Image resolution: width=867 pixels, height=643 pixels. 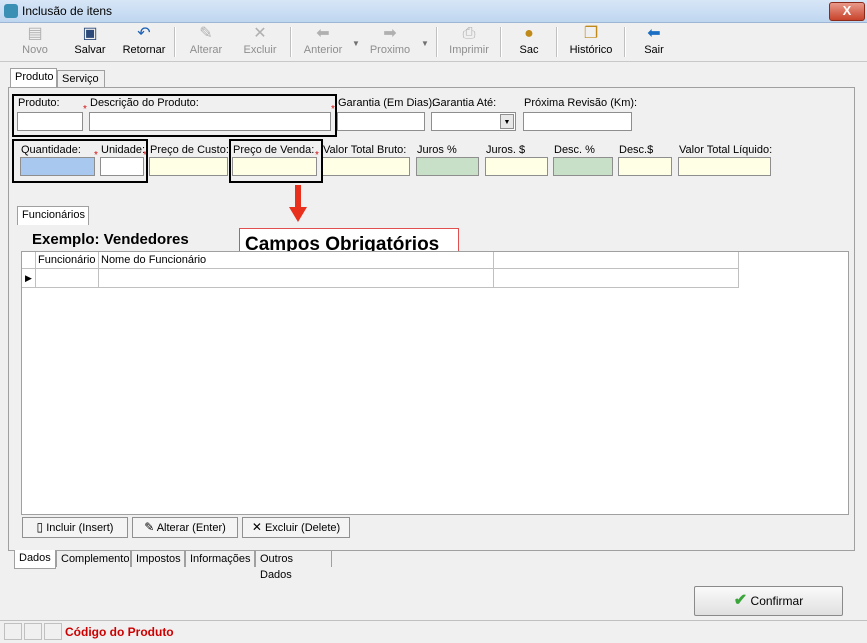 I want to click on garantia-dias-input, so click(x=381, y=121).